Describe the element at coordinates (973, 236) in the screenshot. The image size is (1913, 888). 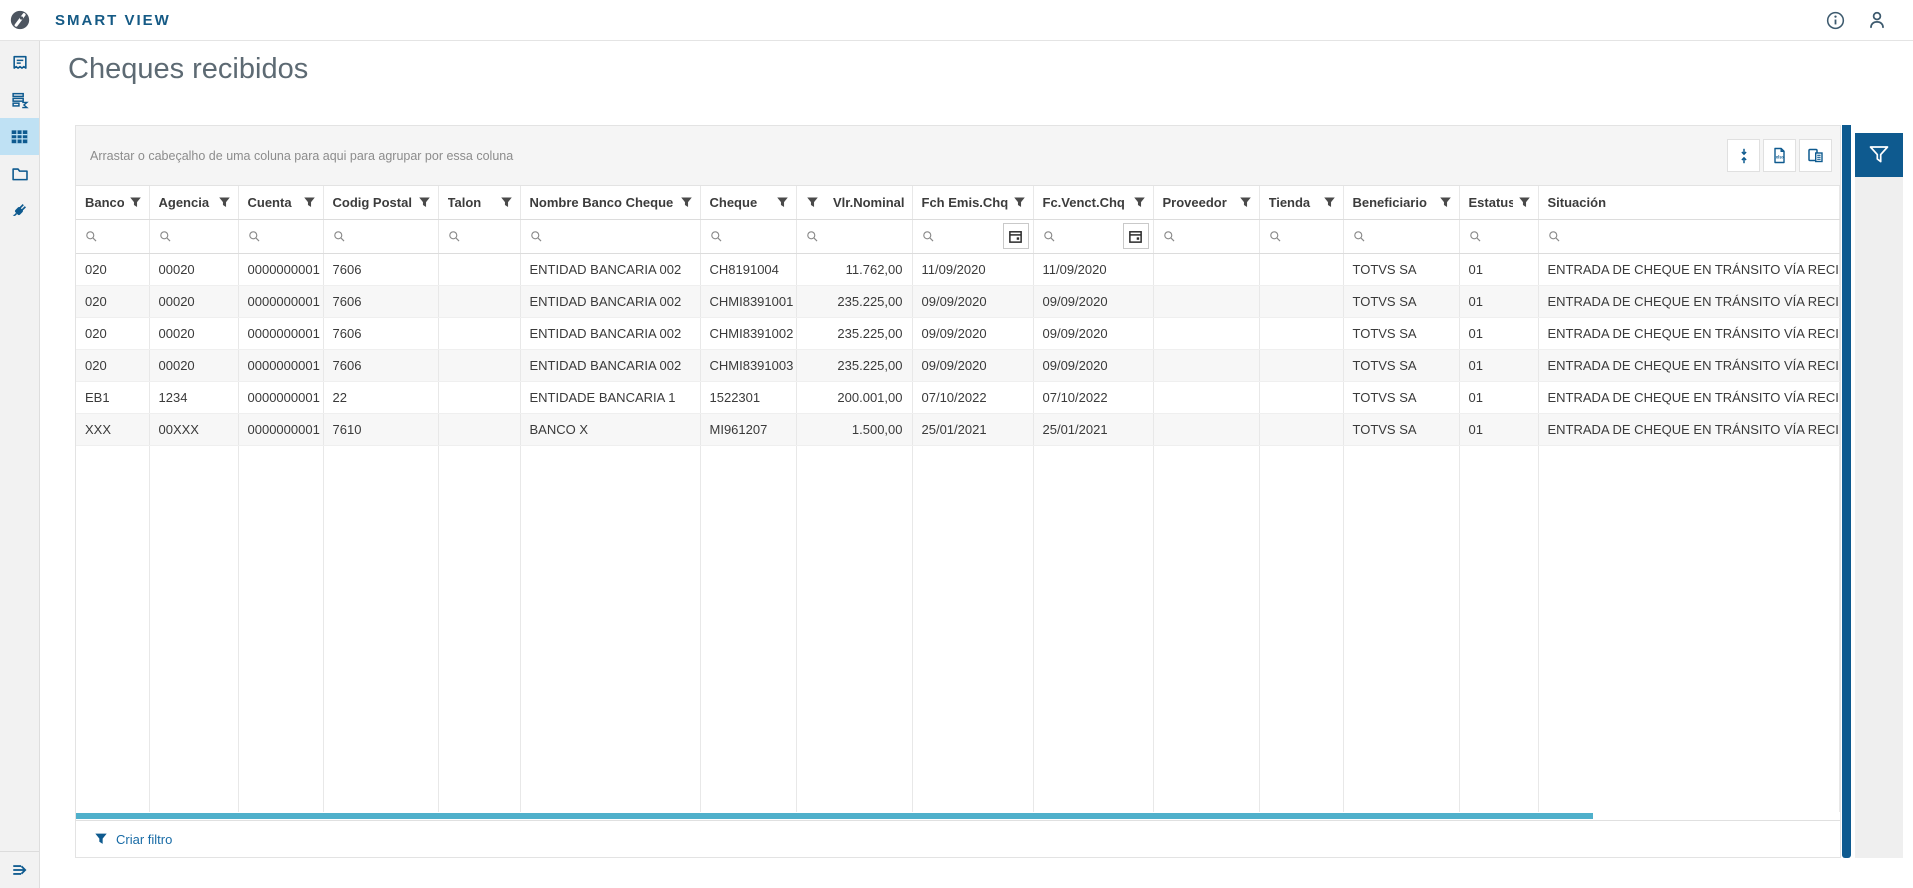
I see `filter-input-fch-emis-chq` at that location.